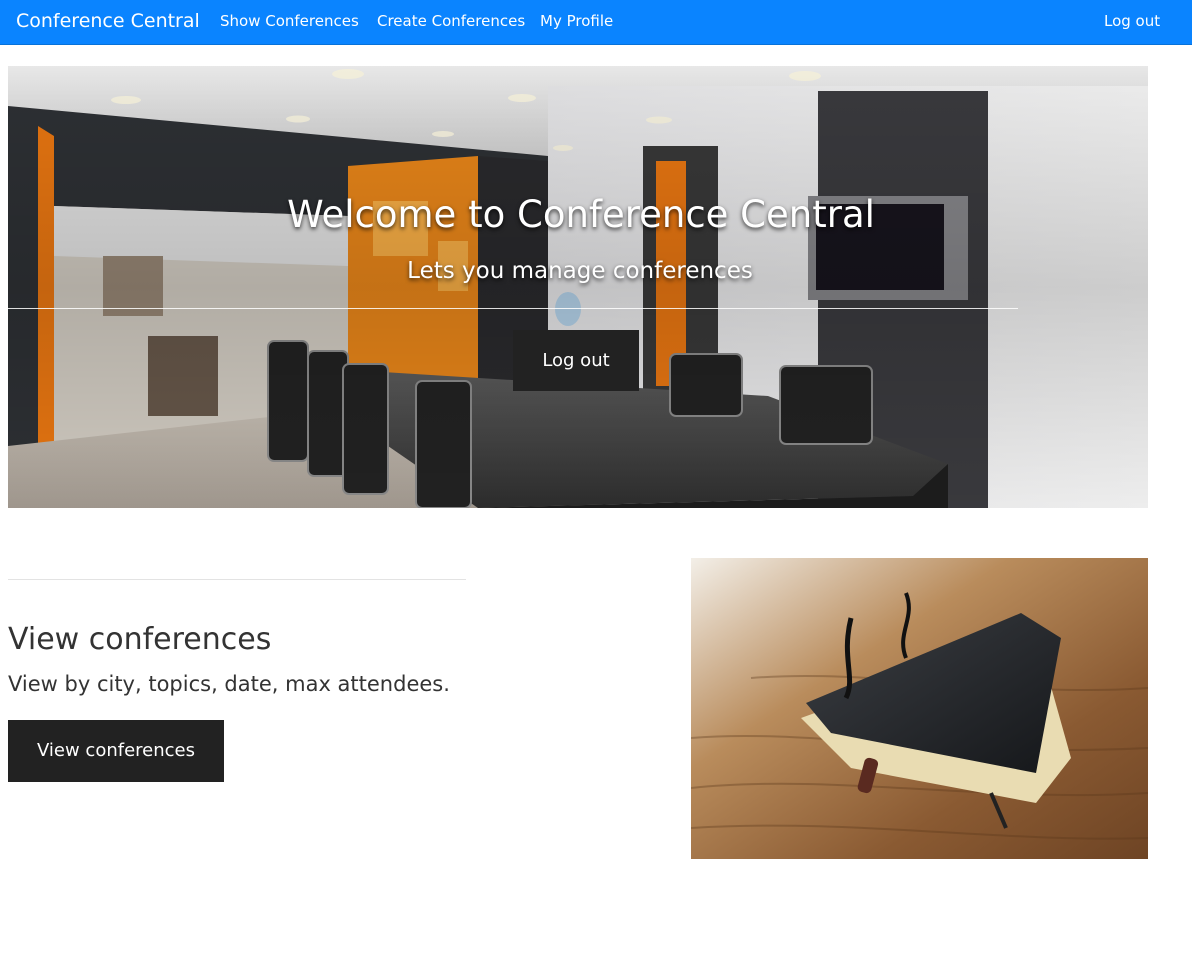 The width and height of the screenshot is (1192, 955). What do you see at coordinates (581, 214) in the screenshot?
I see `hero-title: Welcome to Conference Central` at bounding box center [581, 214].